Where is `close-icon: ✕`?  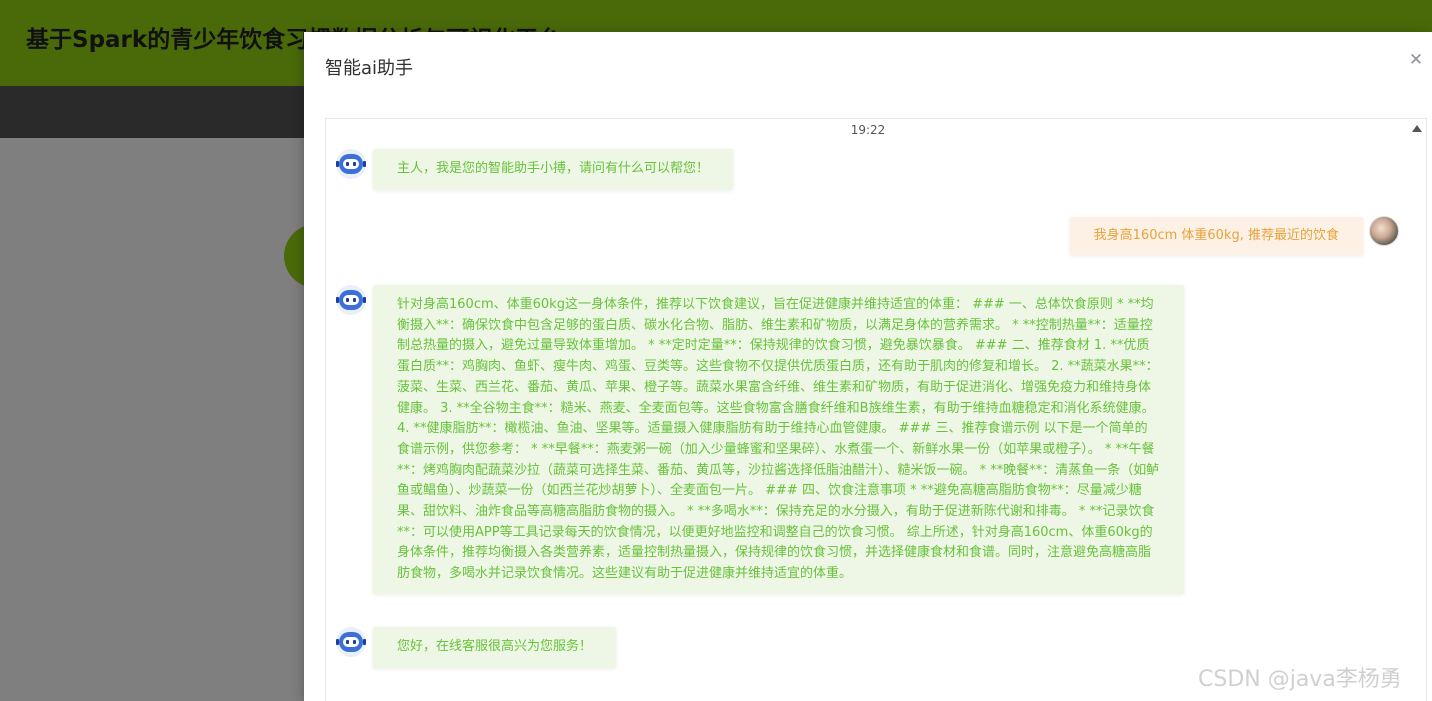
close-icon: ✕ is located at coordinates (1416, 60).